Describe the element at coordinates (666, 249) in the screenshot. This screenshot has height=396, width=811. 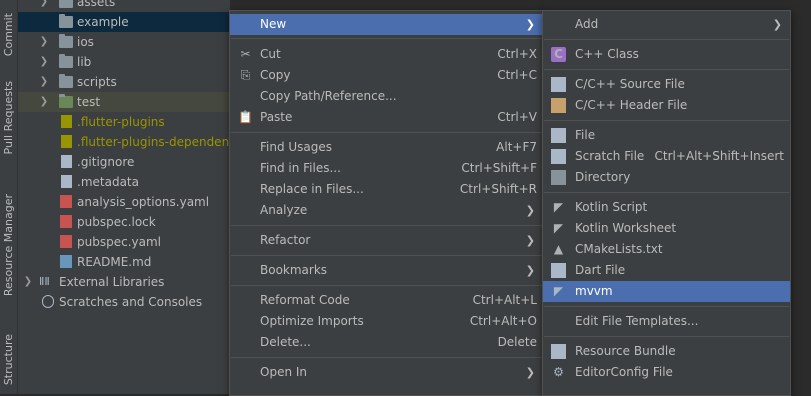
I see `submenu-item-cmakelists: ▲ CMakeLists.txt` at that location.